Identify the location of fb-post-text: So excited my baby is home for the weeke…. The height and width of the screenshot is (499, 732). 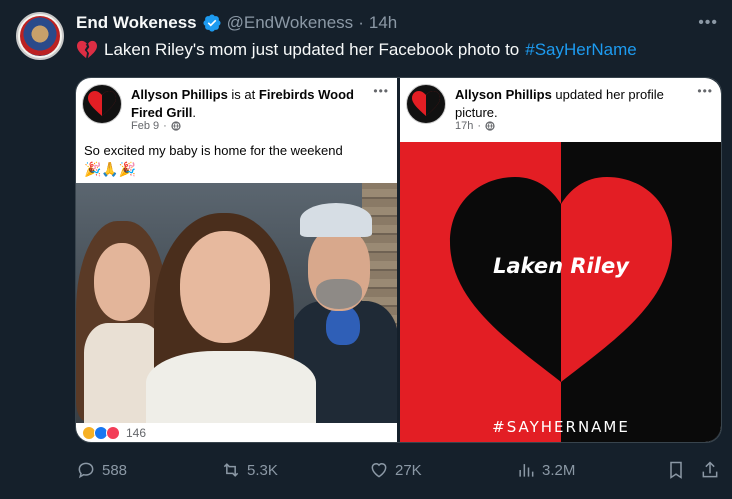
(213, 160).